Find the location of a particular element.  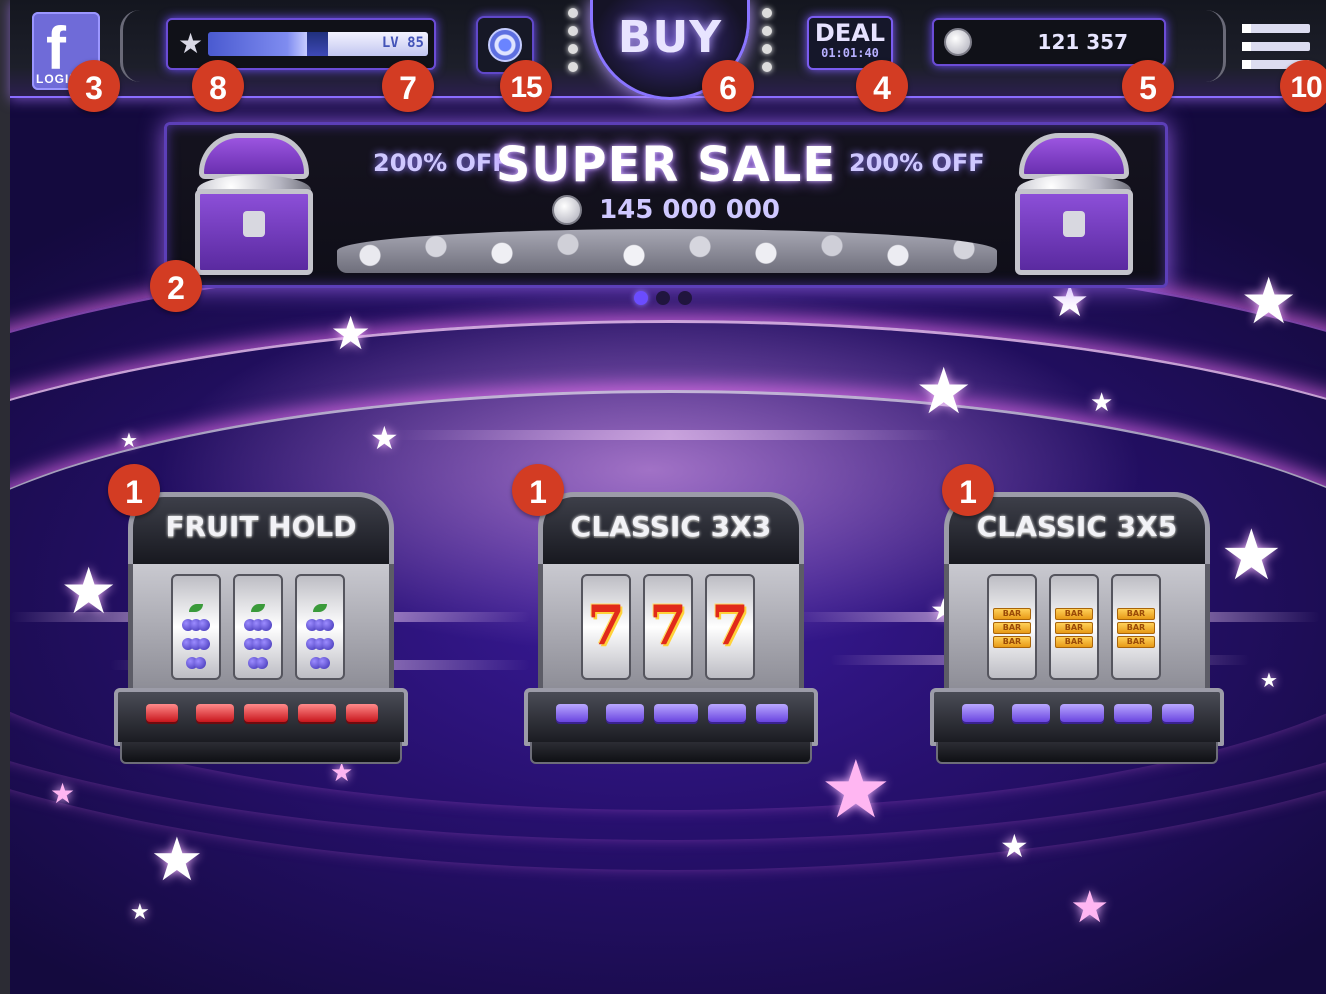

reel-window: BAR BAR BAR BAR BAR BAR BAR BAR BAR is located at coordinates (1077, 627).